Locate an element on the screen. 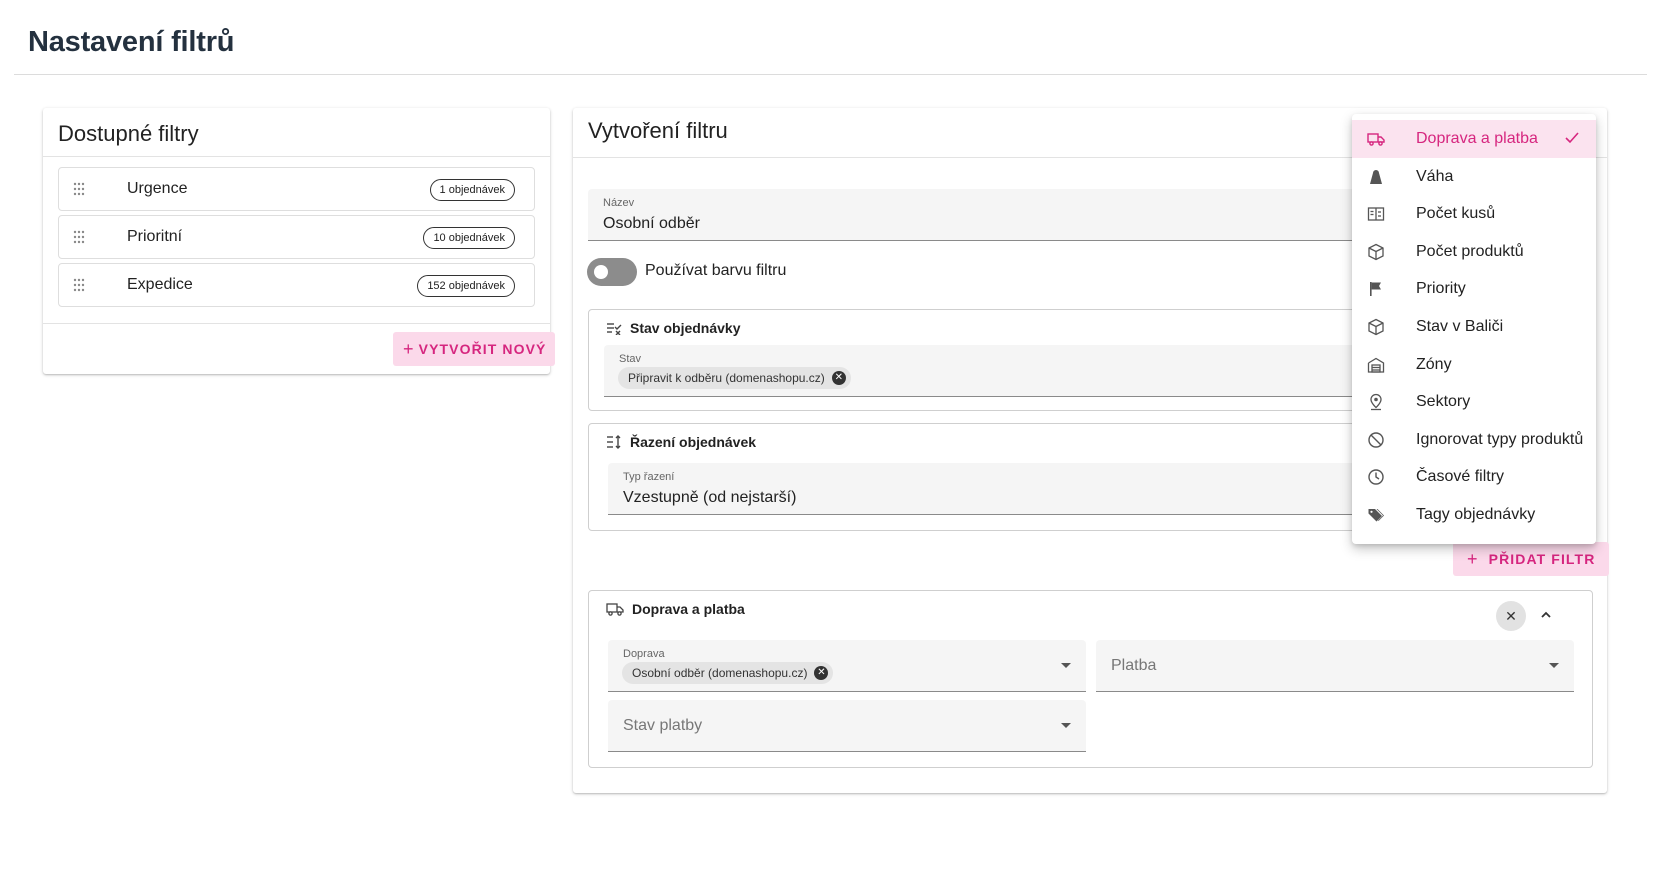  menu-item-label: Stav v Baliči is located at coordinates (1460, 326).